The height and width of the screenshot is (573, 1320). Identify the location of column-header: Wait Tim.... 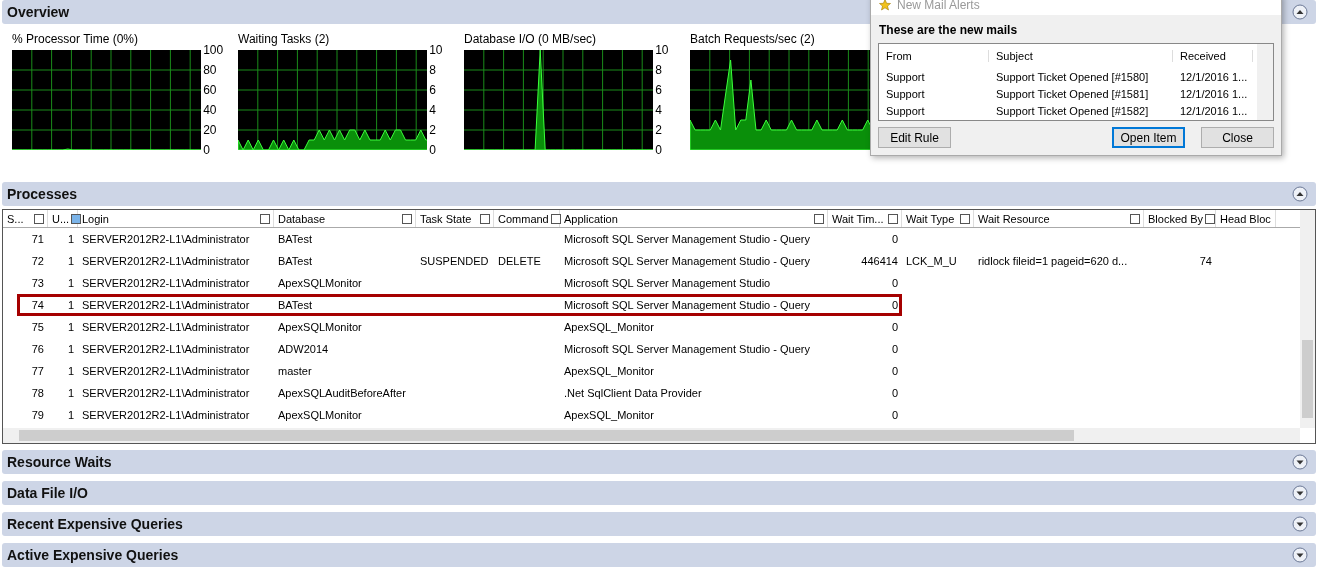
(865, 218).